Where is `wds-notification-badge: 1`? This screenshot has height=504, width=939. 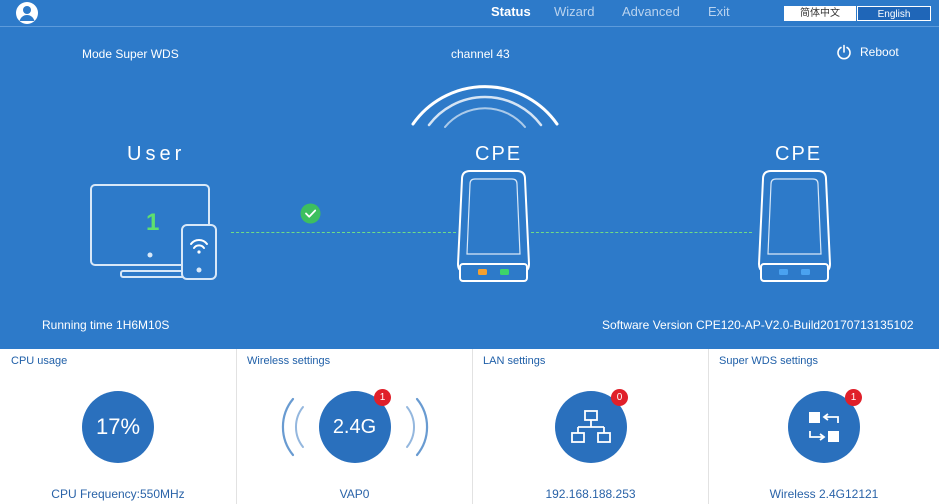 wds-notification-badge: 1 is located at coordinates (853, 397).